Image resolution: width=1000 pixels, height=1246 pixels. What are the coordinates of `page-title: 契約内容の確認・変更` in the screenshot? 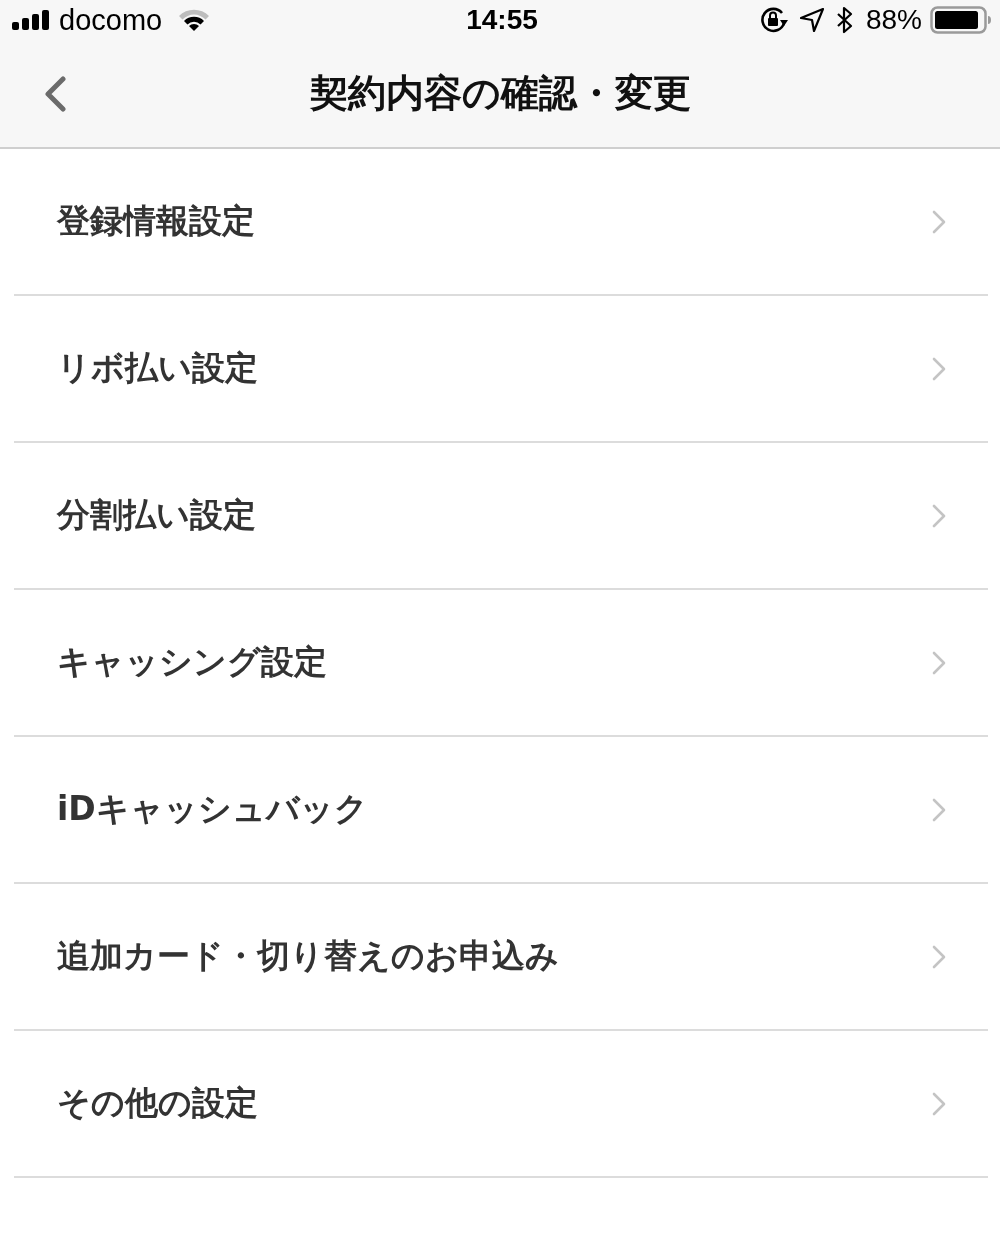 It's located at (500, 93).